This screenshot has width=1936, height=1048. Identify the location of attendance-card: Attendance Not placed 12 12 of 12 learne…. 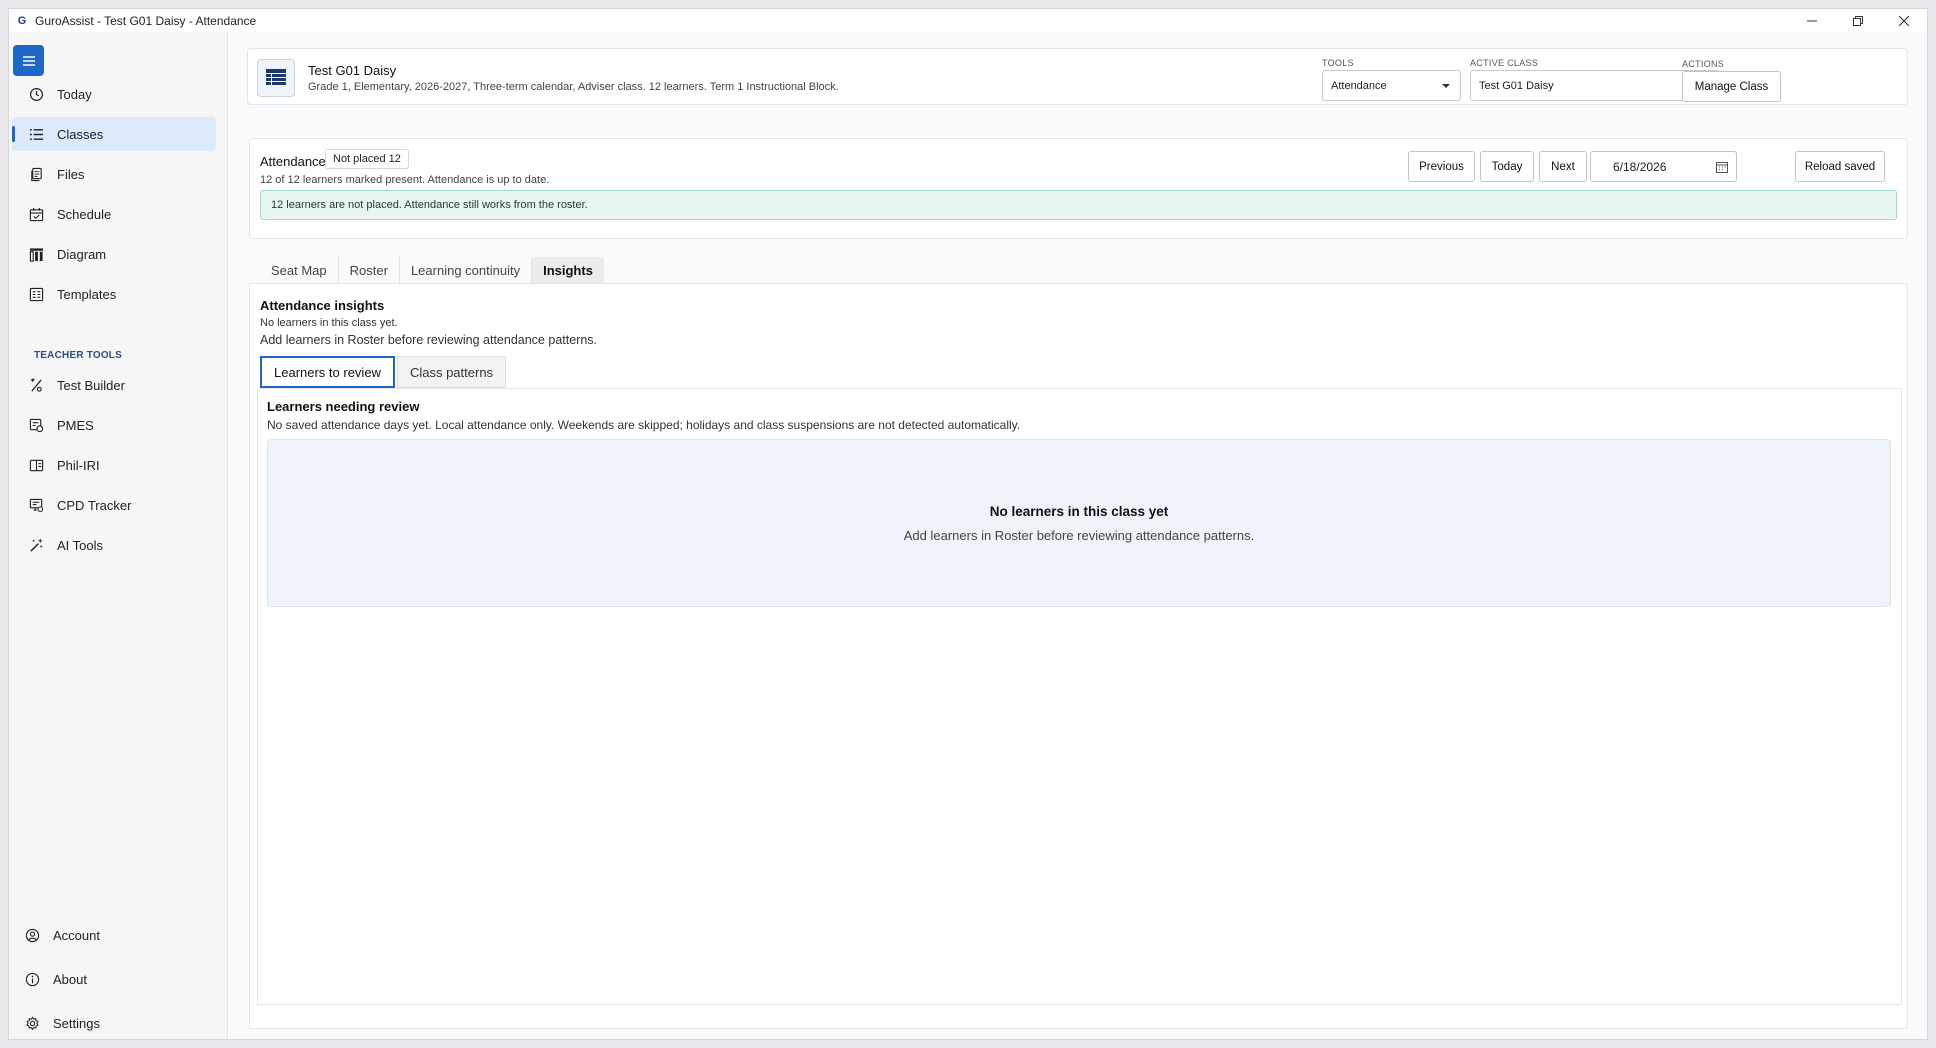
(1078, 188).